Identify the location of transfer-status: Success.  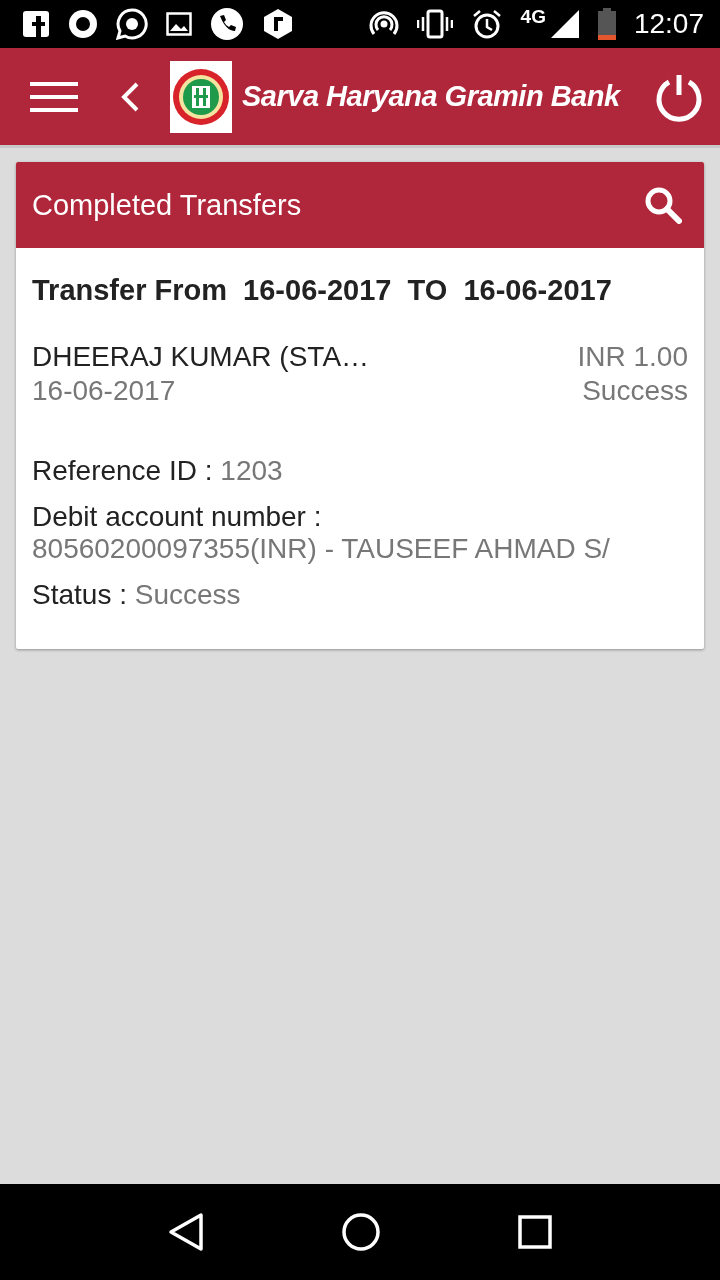
(635, 391).